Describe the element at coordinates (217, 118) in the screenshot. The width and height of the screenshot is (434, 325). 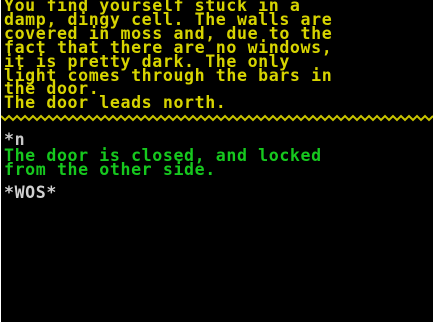
I see `wavy-divider` at that location.